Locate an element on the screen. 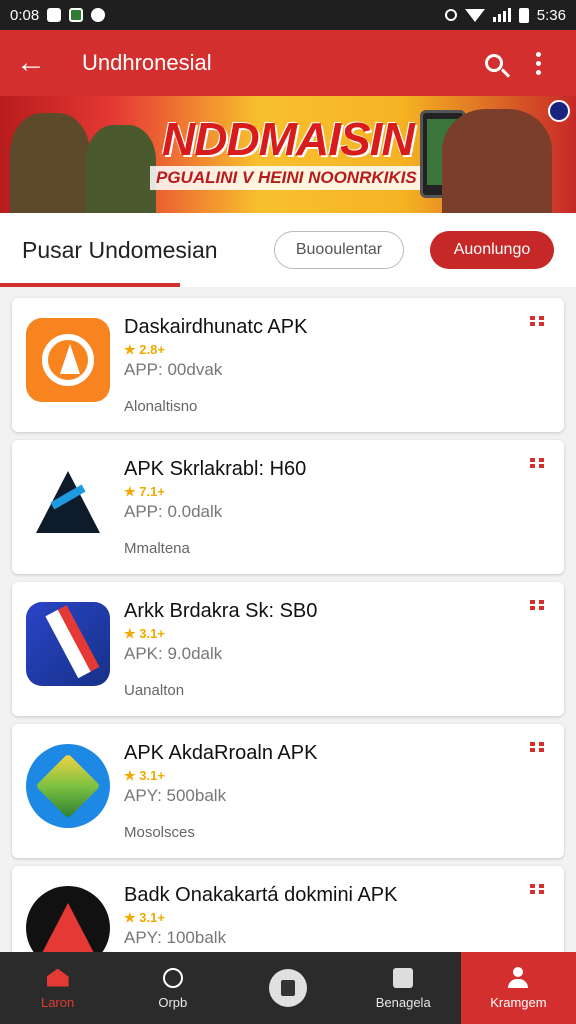  nav-item-store: Benagela is located at coordinates (403, 988).